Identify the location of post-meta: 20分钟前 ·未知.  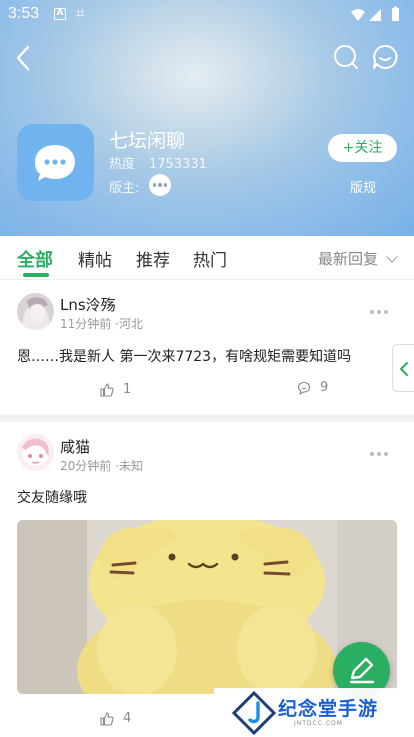
(101, 466).